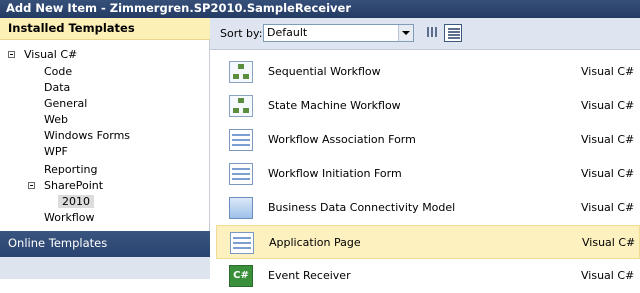  I want to click on tree-item-workflow: Workflow, so click(69, 218).